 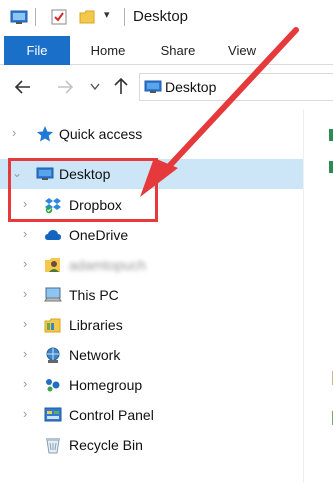 I want to click on nav-item-control-panel: › Control Panel, so click(x=152, y=415).